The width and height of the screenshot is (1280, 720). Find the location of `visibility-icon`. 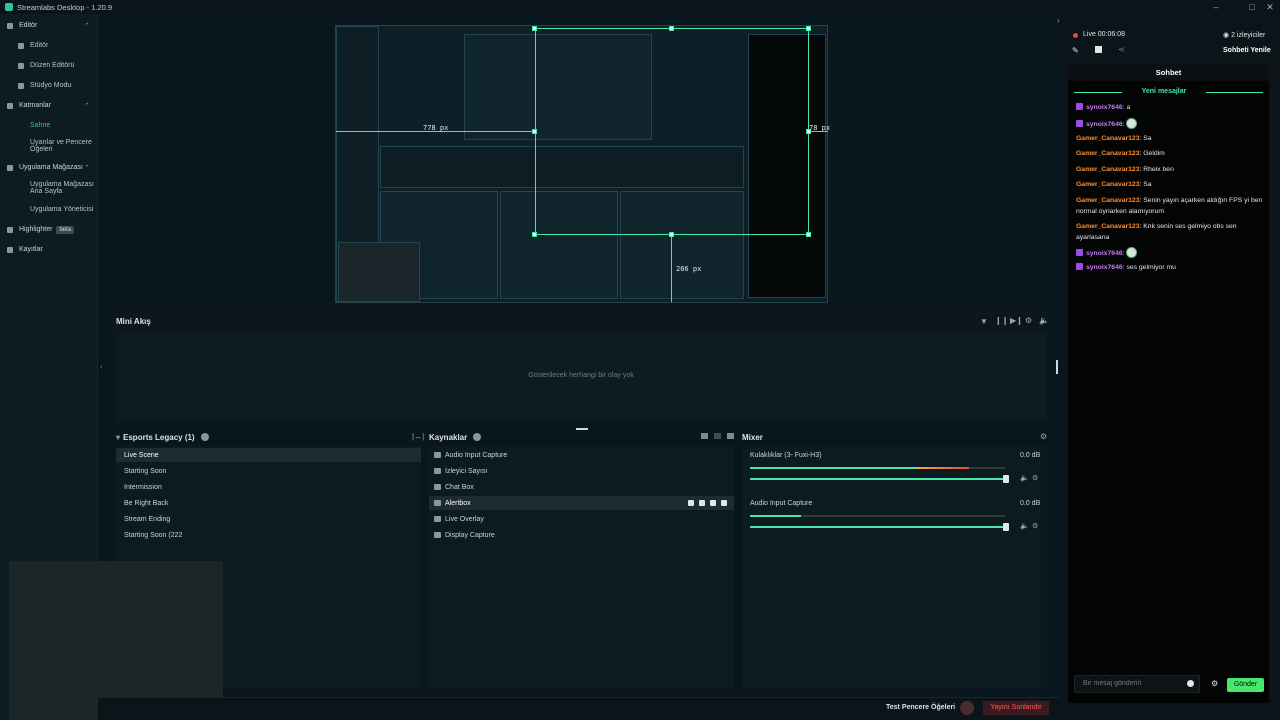

visibility-icon is located at coordinates (702, 503).